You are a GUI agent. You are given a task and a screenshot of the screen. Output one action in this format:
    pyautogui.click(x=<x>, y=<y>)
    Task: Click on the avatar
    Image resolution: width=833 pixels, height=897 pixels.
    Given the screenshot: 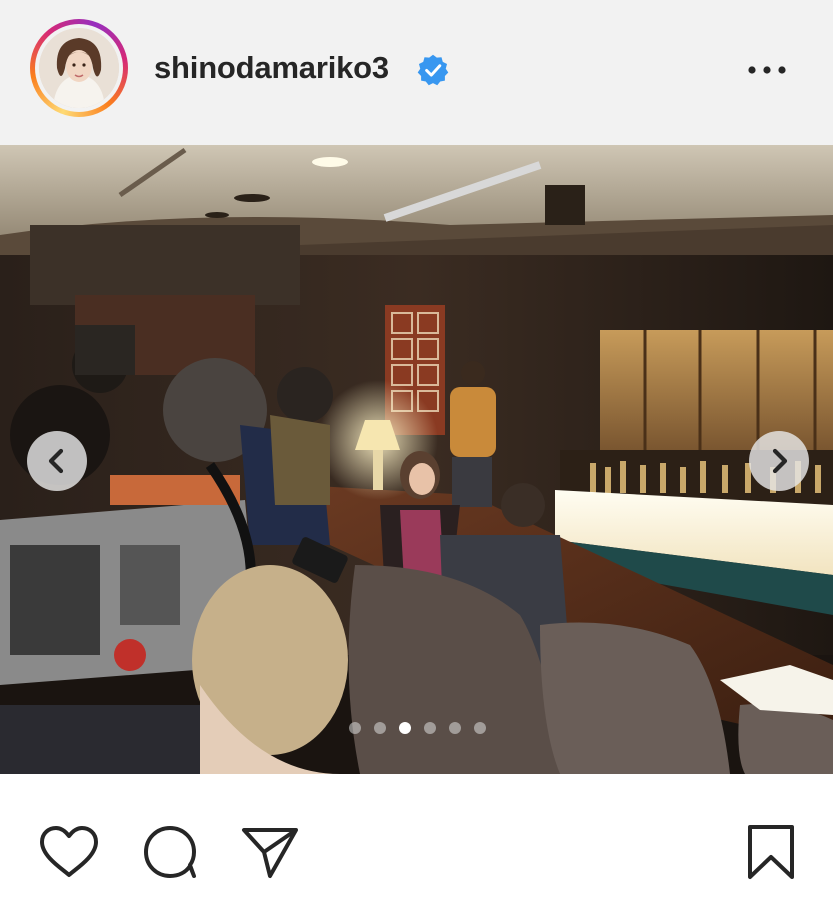 What is the action you would take?
    pyautogui.click(x=79, y=68)
    